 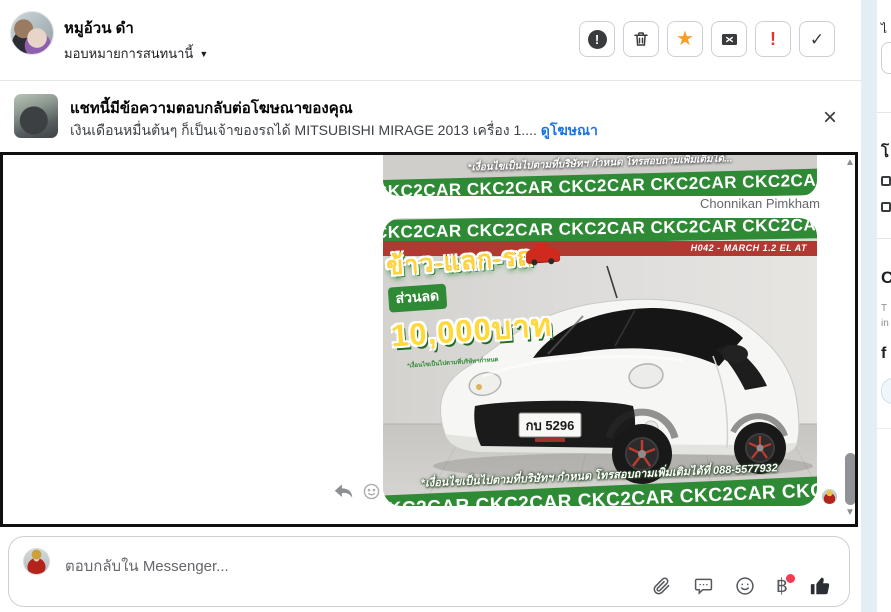 What do you see at coordinates (820, 586) in the screenshot?
I see `thumbs-up-icon` at bounding box center [820, 586].